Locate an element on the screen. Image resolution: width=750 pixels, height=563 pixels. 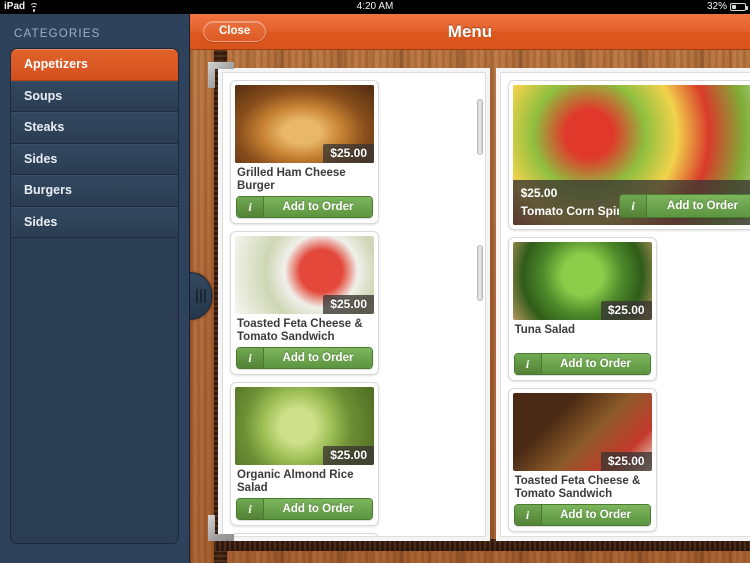
page-title: Menu is located at coordinates (470, 31).